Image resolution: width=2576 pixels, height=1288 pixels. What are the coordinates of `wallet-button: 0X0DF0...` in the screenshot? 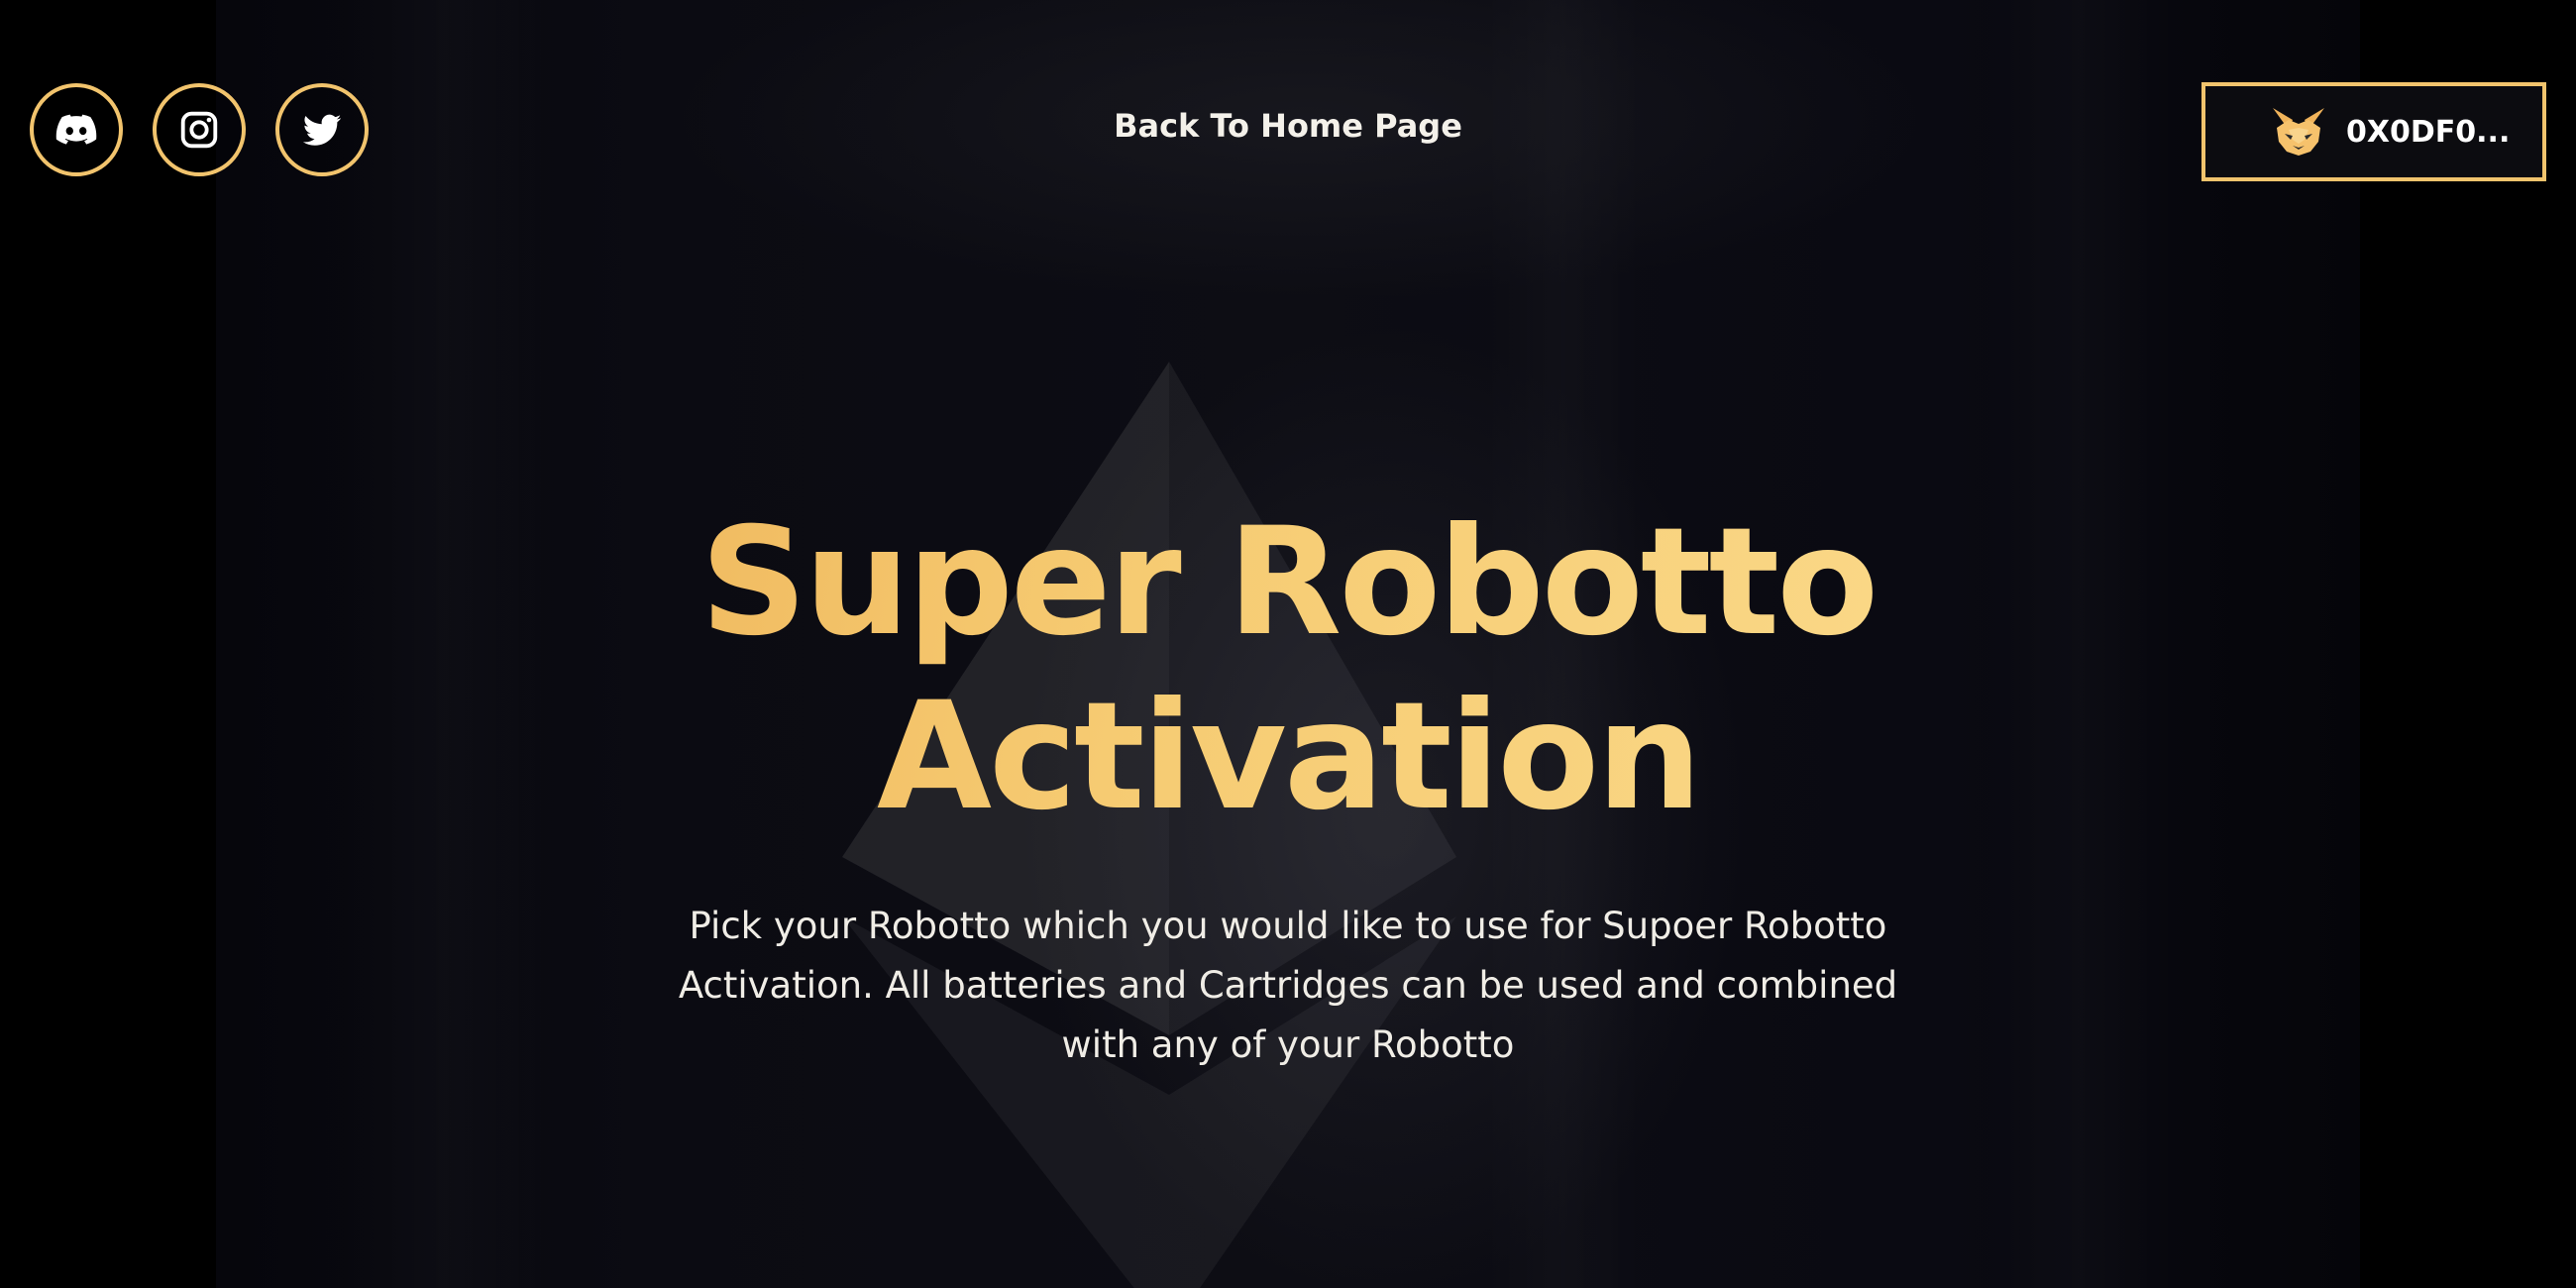 It's located at (2373, 132).